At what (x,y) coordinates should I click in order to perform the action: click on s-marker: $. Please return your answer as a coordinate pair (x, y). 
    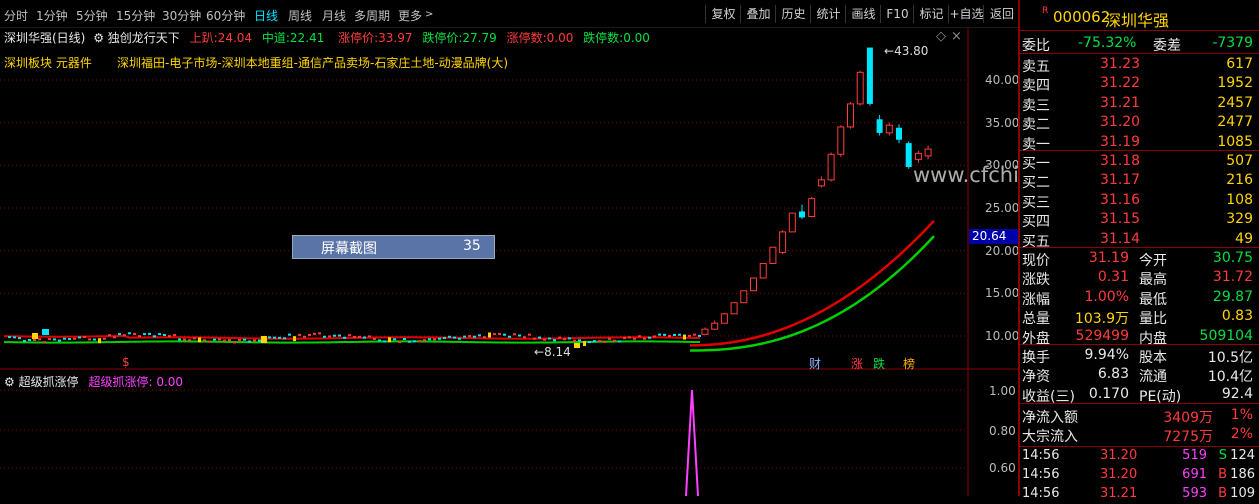
    Looking at the image, I should click on (126, 362).